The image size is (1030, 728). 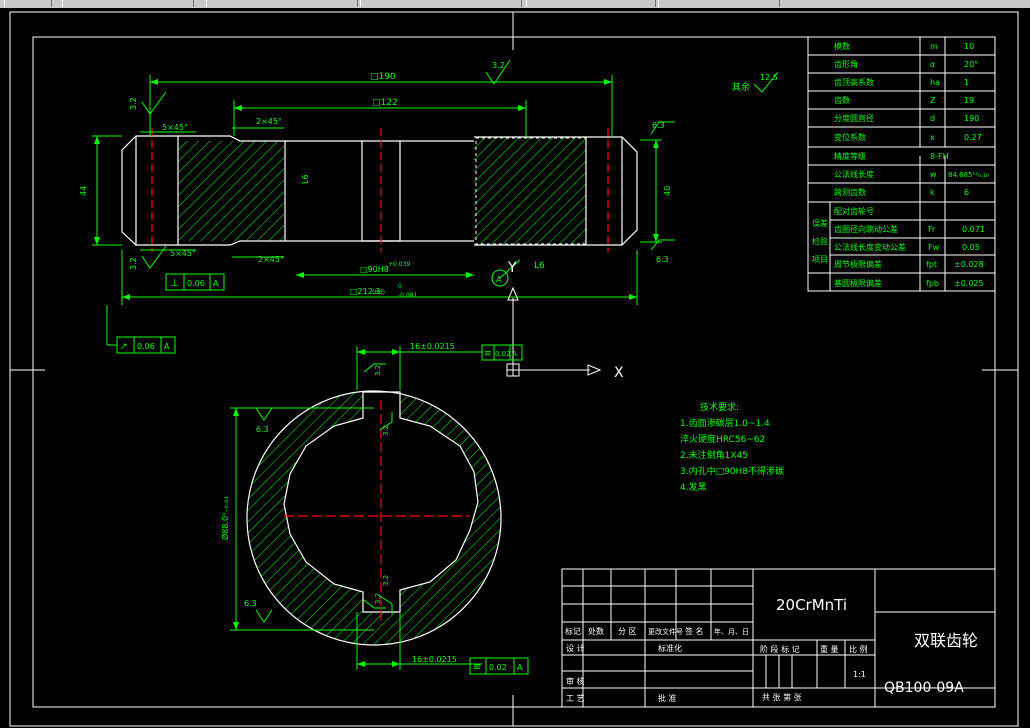 What do you see at coordinates (662, 259) in the screenshot?
I see `roughness-right-bottom: 6.3` at bounding box center [662, 259].